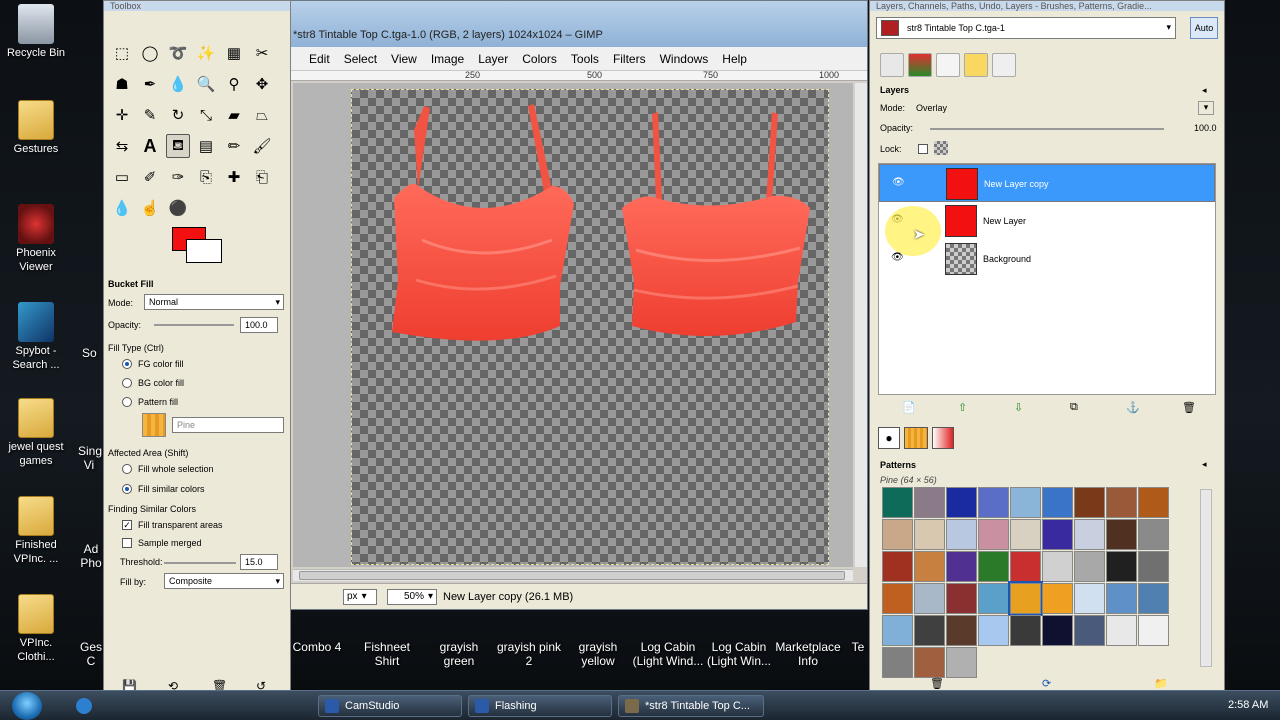 Image resolution: width=1280 pixels, height=720 pixels. I want to click on radio-fg-fill, so click(127, 364).